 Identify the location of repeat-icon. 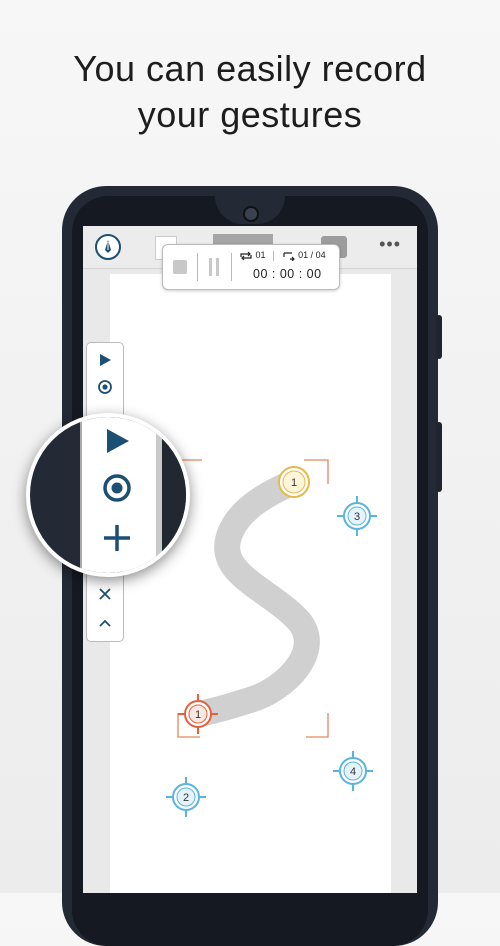
(246, 256).